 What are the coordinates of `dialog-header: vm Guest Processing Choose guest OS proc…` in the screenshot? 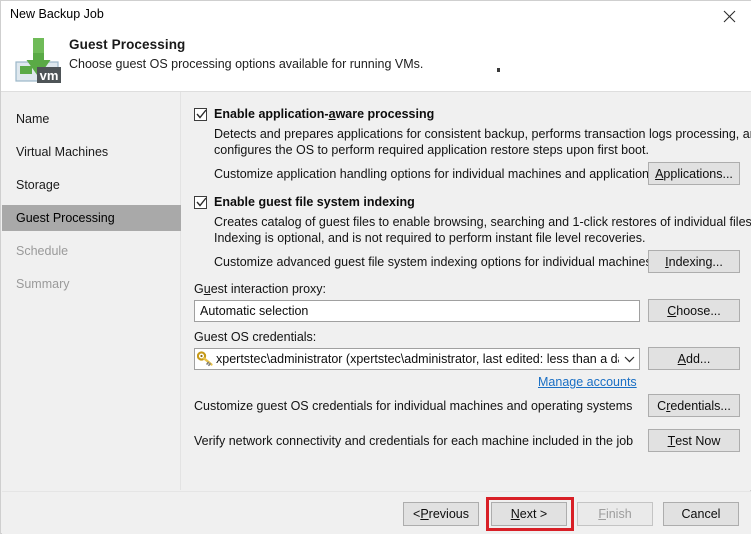 It's located at (376, 61).